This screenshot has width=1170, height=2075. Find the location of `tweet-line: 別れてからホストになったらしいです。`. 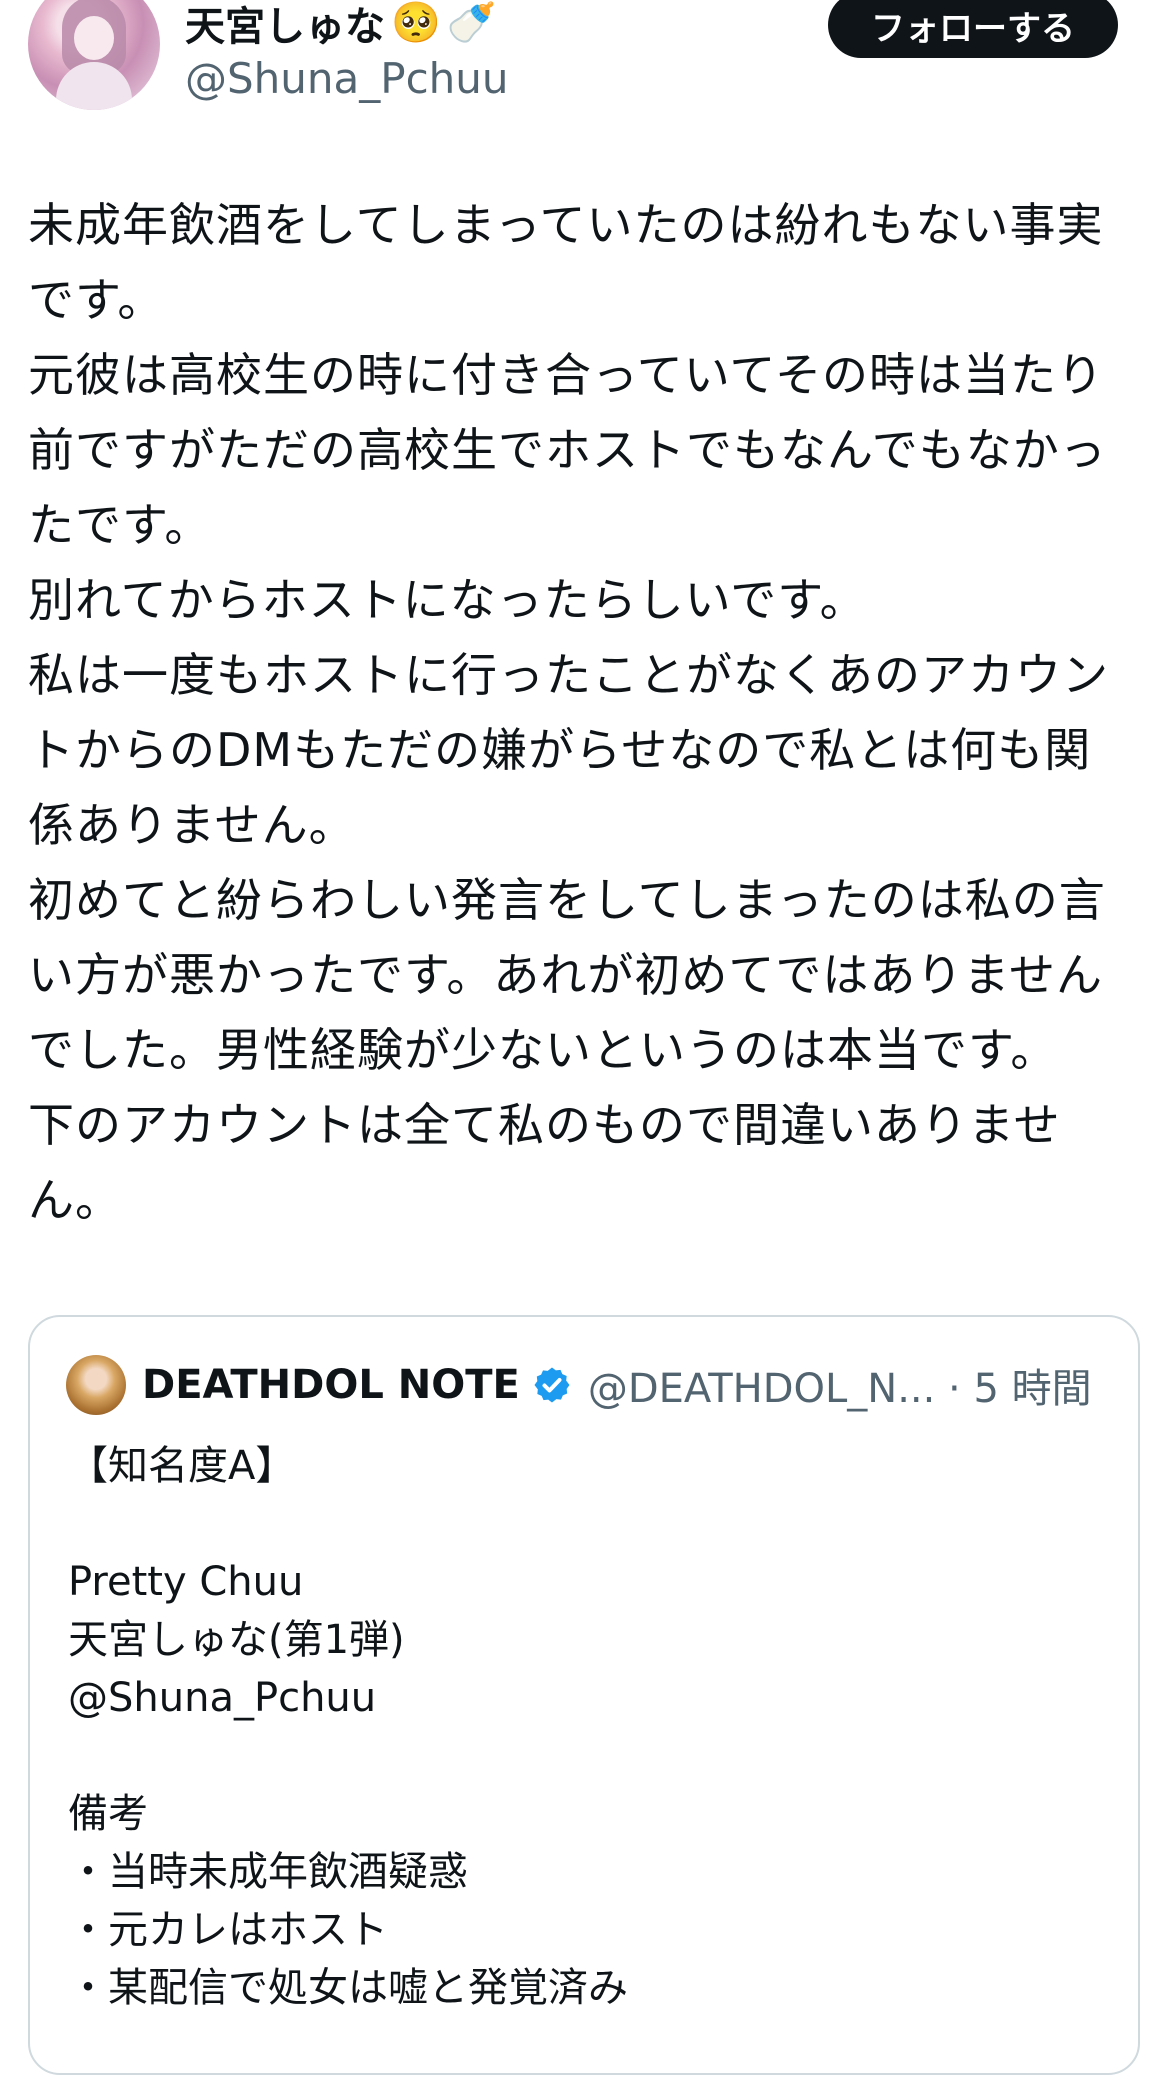

tweet-line: 別れてからホストになったらしいです。 is located at coordinates (447, 600).